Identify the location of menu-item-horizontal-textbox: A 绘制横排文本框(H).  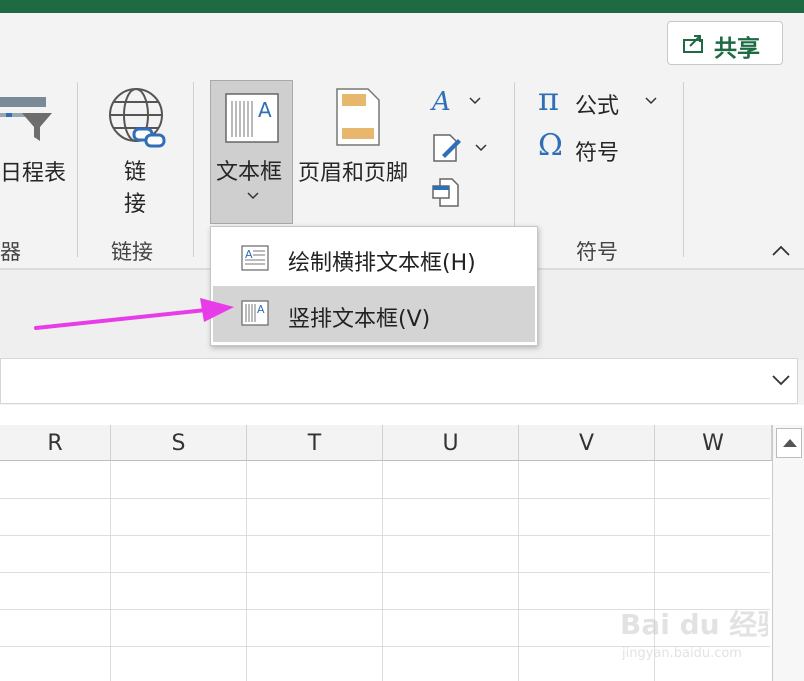
(374, 258).